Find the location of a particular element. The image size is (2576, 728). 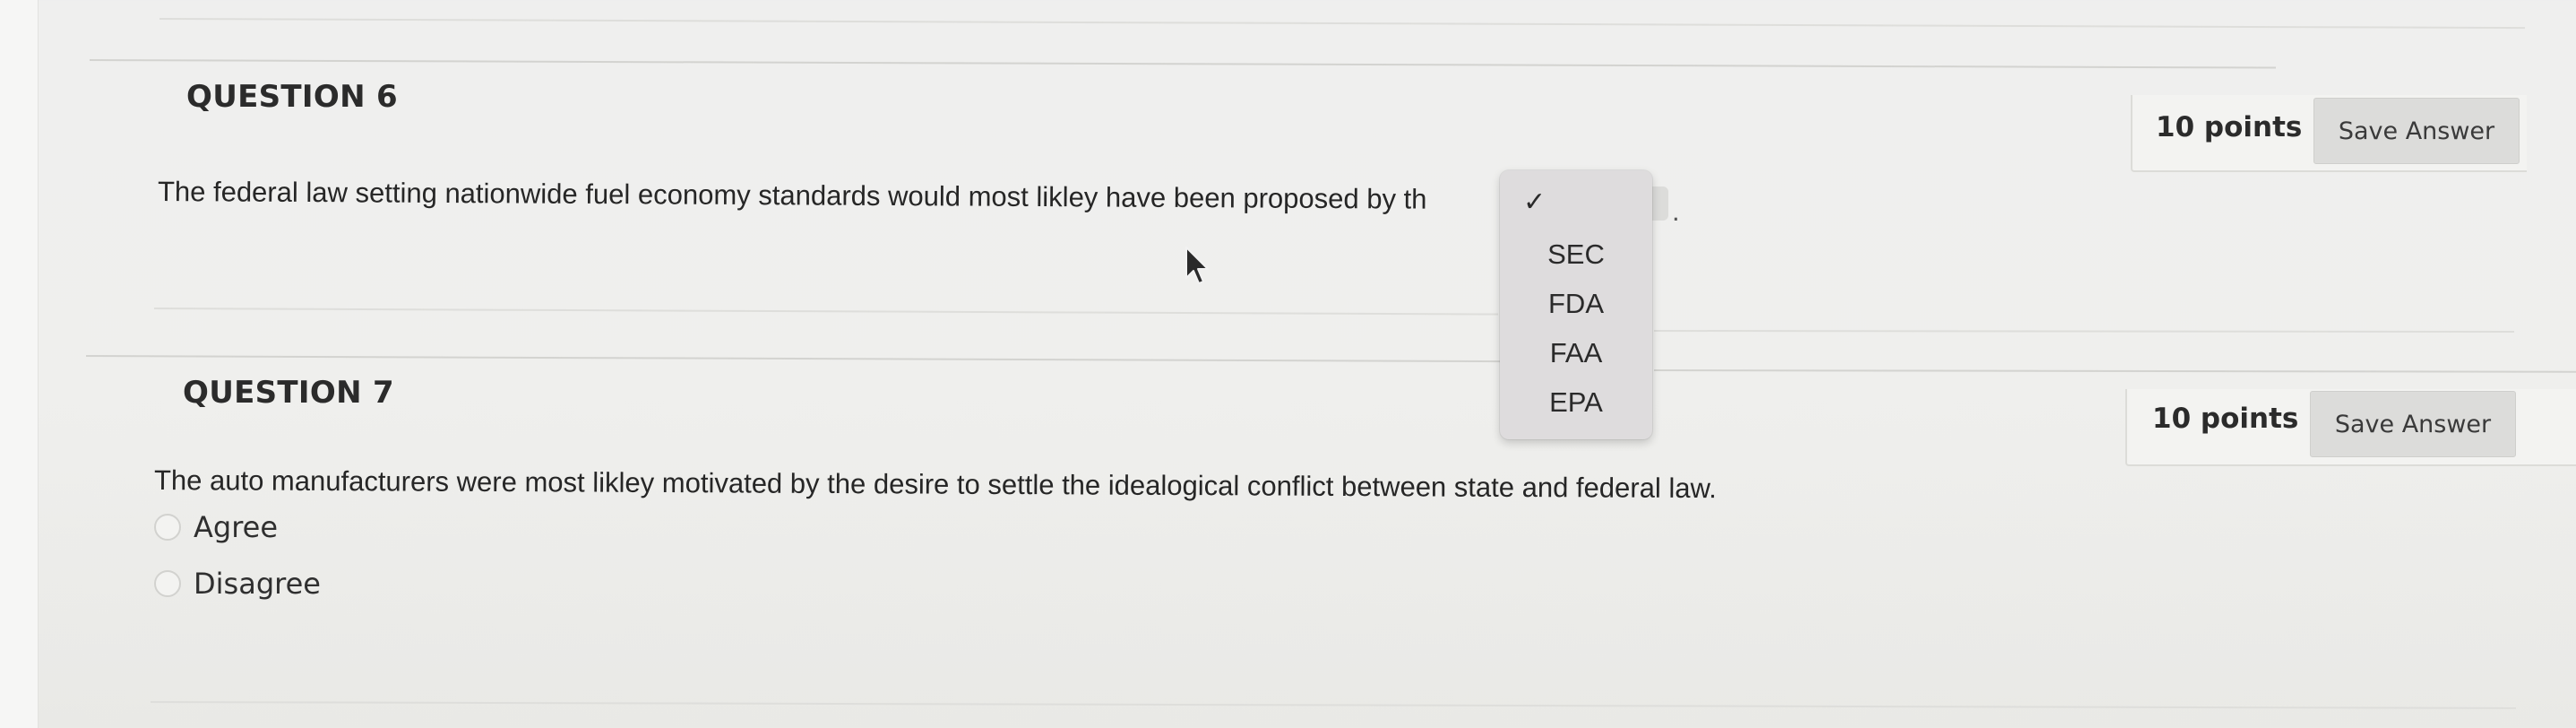

dropdown-option-epa: EPA is located at coordinates (1576, 402).